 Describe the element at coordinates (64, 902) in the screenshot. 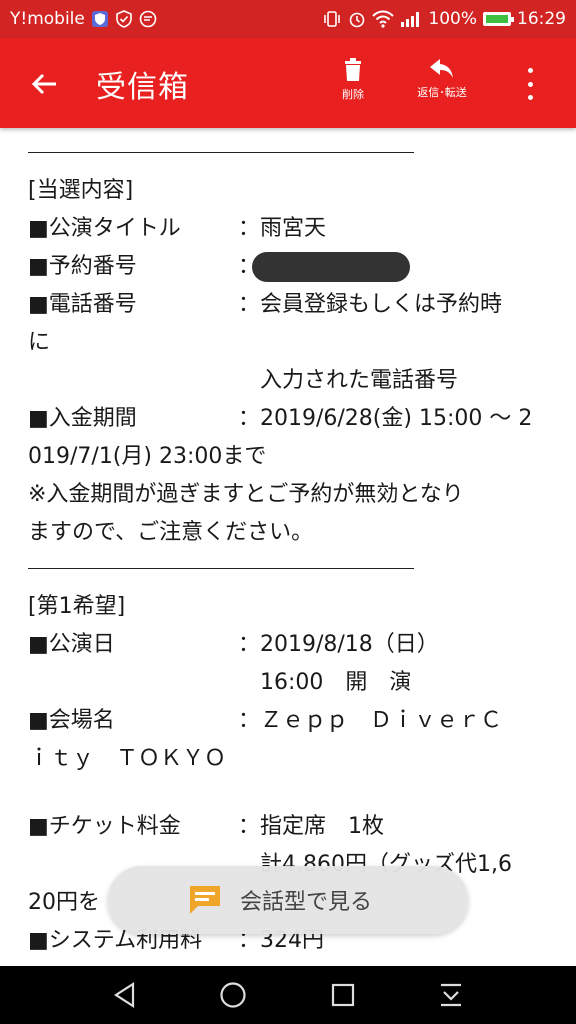

I see `value-ticket-wrap: 20円を` at that location.